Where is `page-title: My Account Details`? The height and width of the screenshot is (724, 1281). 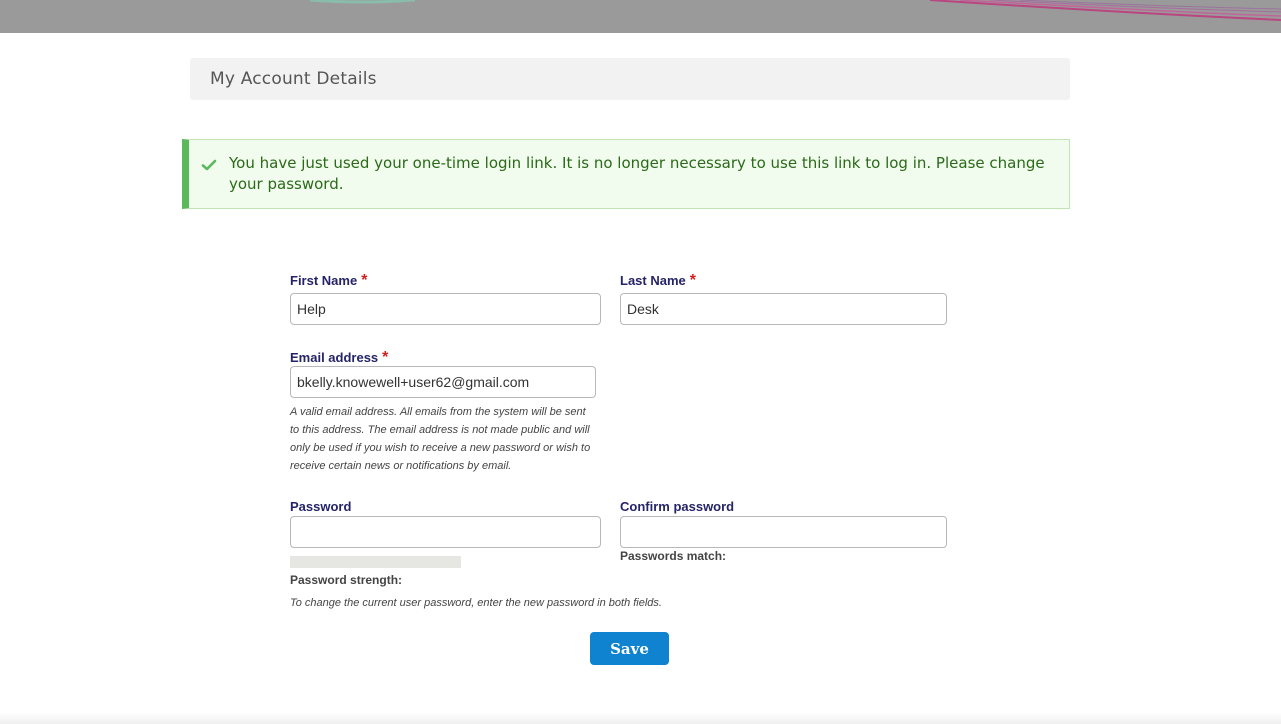
page-title: My Account Details is located at coordinates (293, 79).